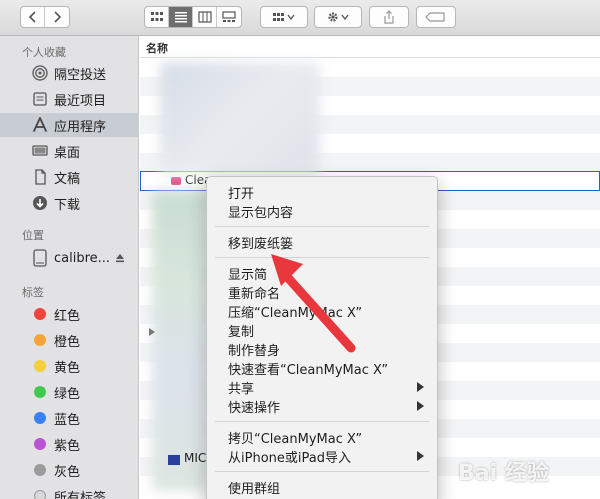  I want to click on group-grid-icon, so click(284, 17).